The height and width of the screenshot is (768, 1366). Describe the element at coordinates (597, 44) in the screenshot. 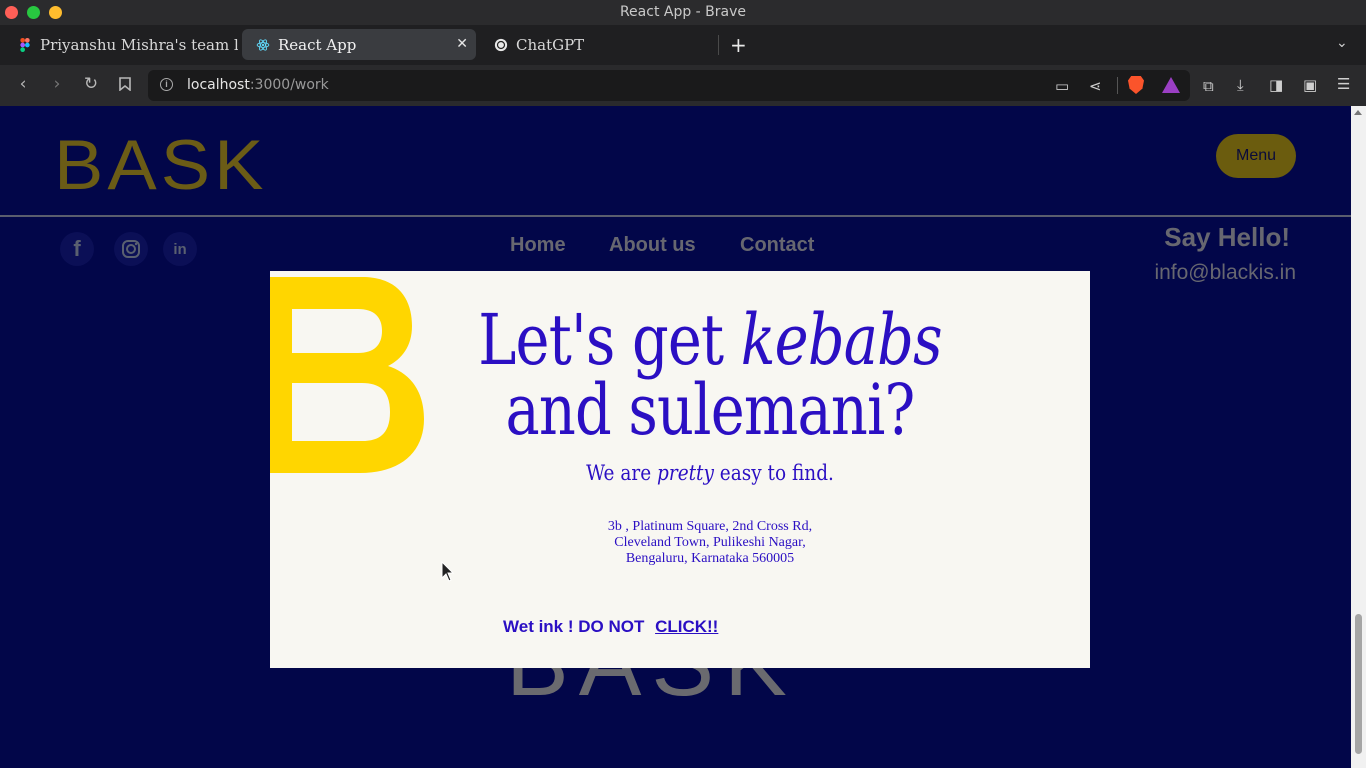

I see `tab-chatgpt: ChatGPT` at that location.